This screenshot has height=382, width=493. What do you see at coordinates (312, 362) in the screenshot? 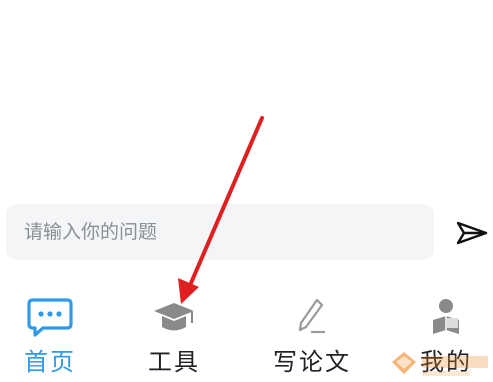
I see `tab-write-paper-label: 写论文` at bounding box center [312, 362].